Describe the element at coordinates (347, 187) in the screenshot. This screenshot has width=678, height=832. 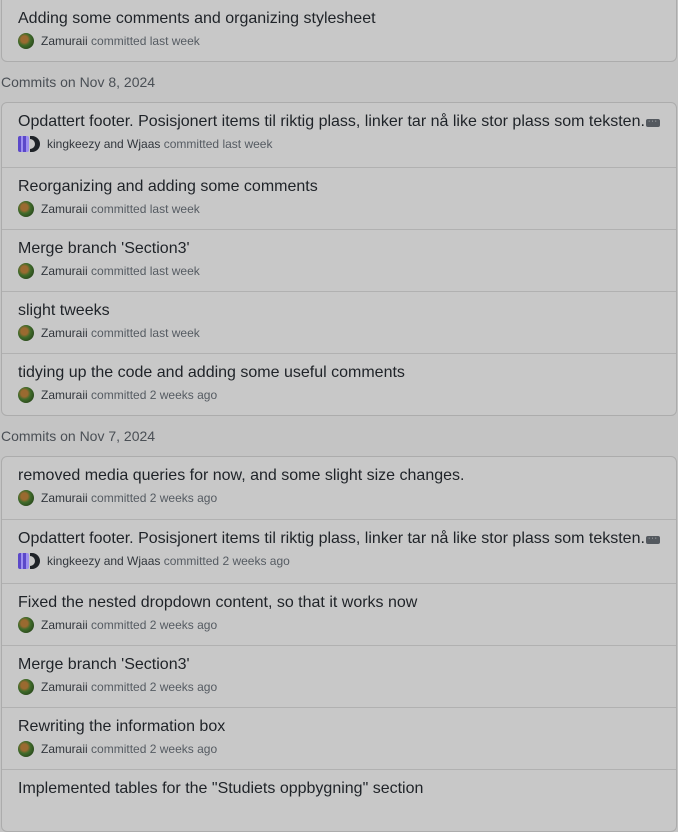
I see `commit-title: Reorganizing and adding some comments` at that location.